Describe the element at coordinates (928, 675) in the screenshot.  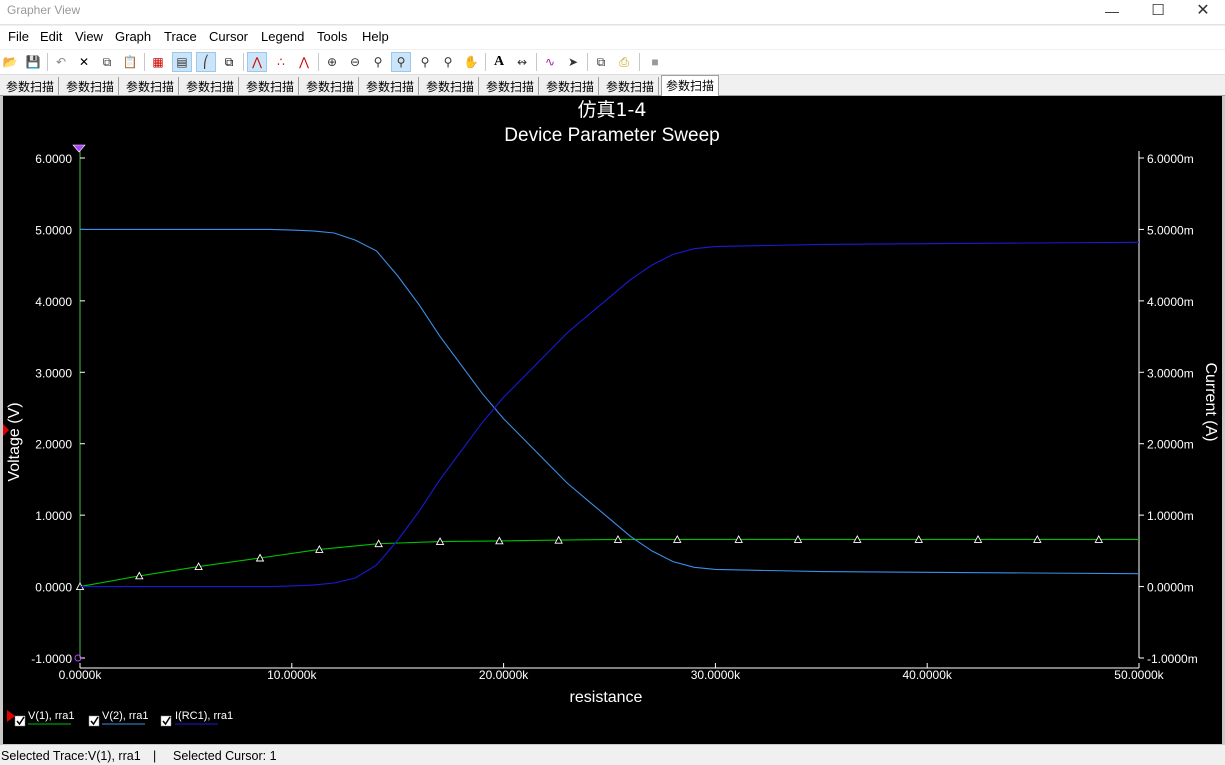
I see `x-tick-label: 40.0000k` at that location.